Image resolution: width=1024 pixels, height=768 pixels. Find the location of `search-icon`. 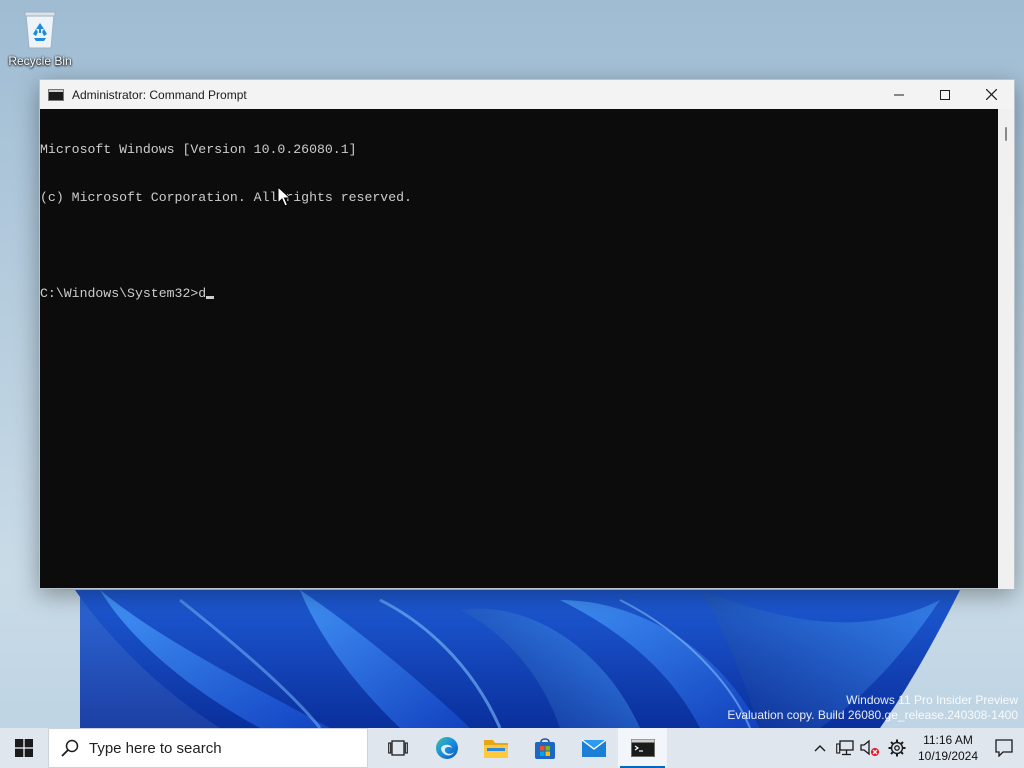

search-icon is located at coordinates (70, 748).